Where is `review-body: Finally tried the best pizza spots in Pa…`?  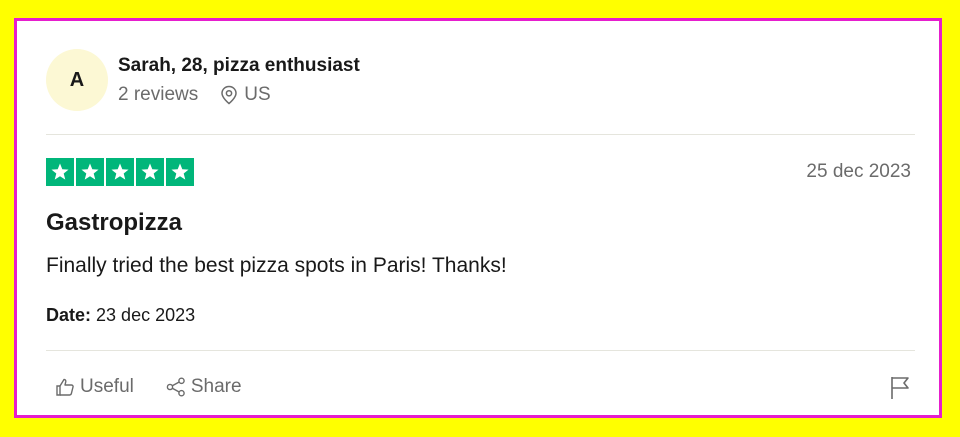
review-body: Finally tried the best pizza spots in Pa… is located at coordinates (276, 265).